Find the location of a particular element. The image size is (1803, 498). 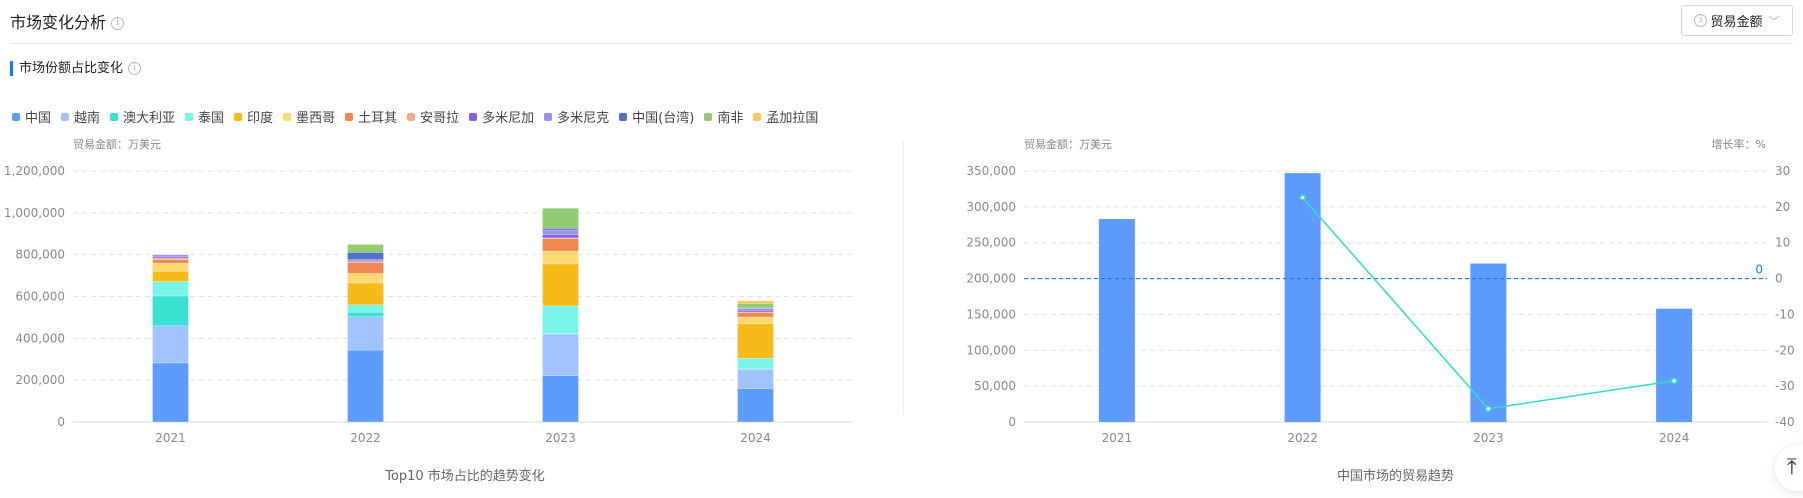

y-tick-label: 1,000,000 is located at coordinates (34, 213).